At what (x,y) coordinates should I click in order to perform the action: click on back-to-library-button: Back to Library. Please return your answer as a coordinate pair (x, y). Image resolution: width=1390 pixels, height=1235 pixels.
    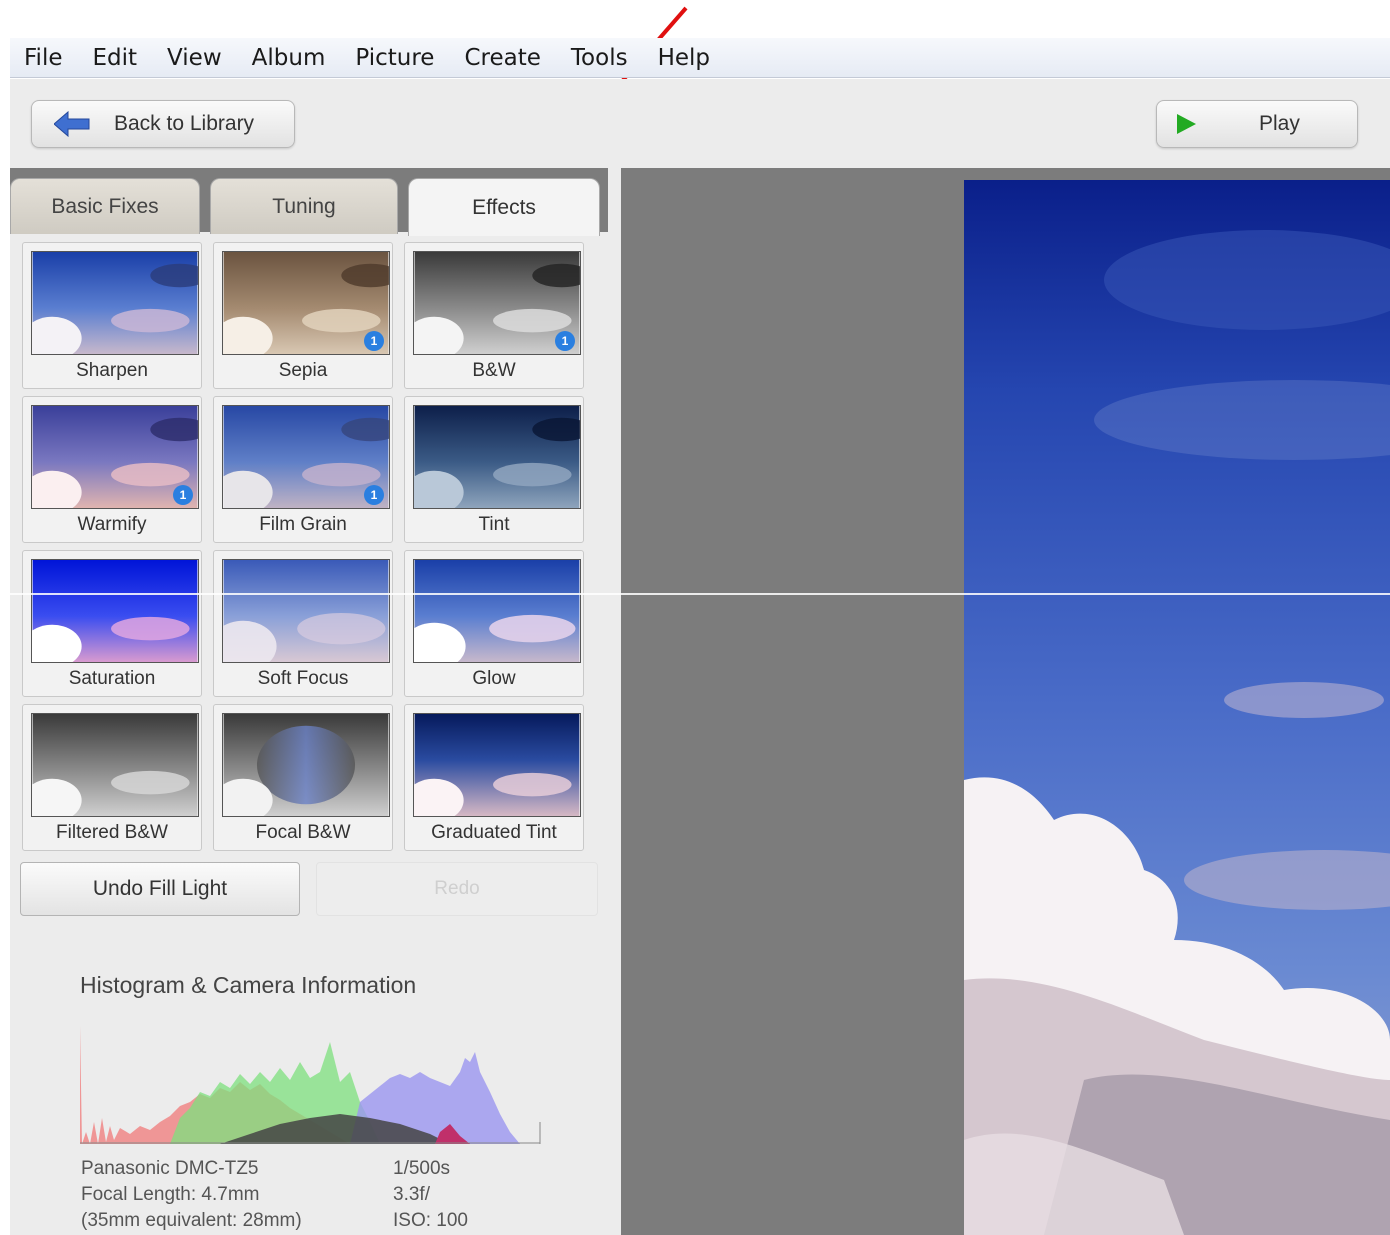
    Looking at the image, I should click on (163, 124).